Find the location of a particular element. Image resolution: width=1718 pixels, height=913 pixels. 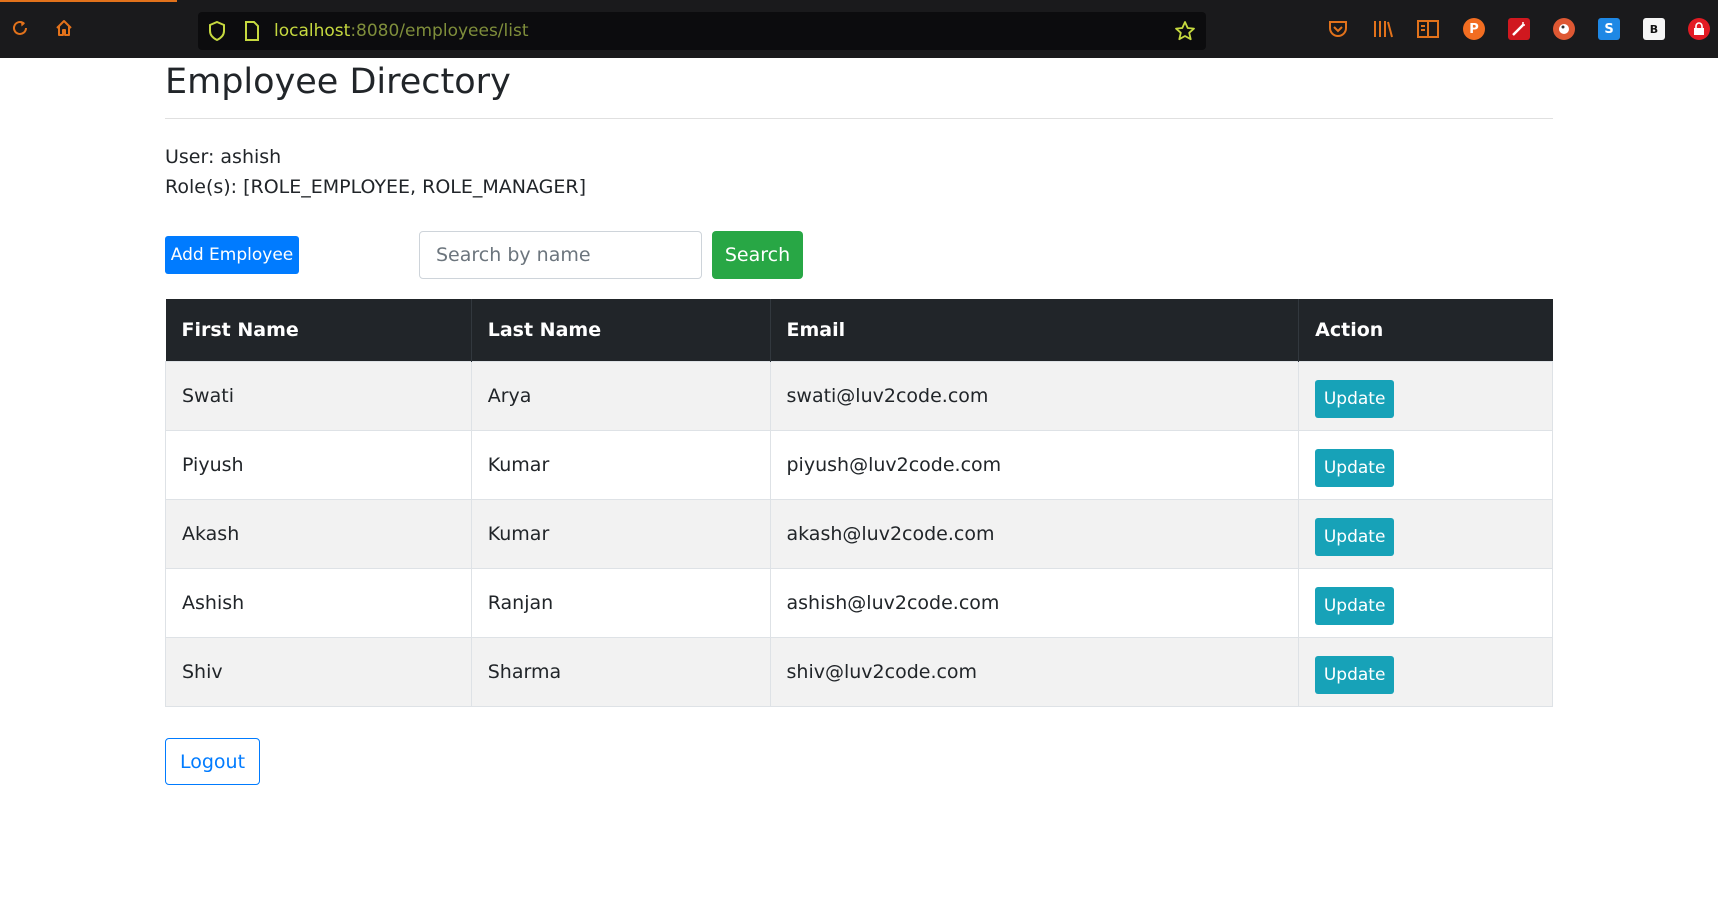

table-row: Ashish Ranjan ashish@luv2code.com Update is located at coordinates (859, 602).